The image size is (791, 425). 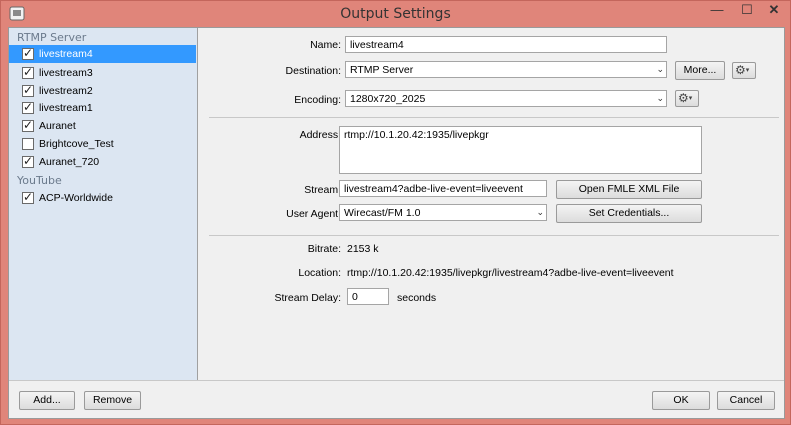 I want to click on list-item-label: livestream1, so click(x=66, y=108).